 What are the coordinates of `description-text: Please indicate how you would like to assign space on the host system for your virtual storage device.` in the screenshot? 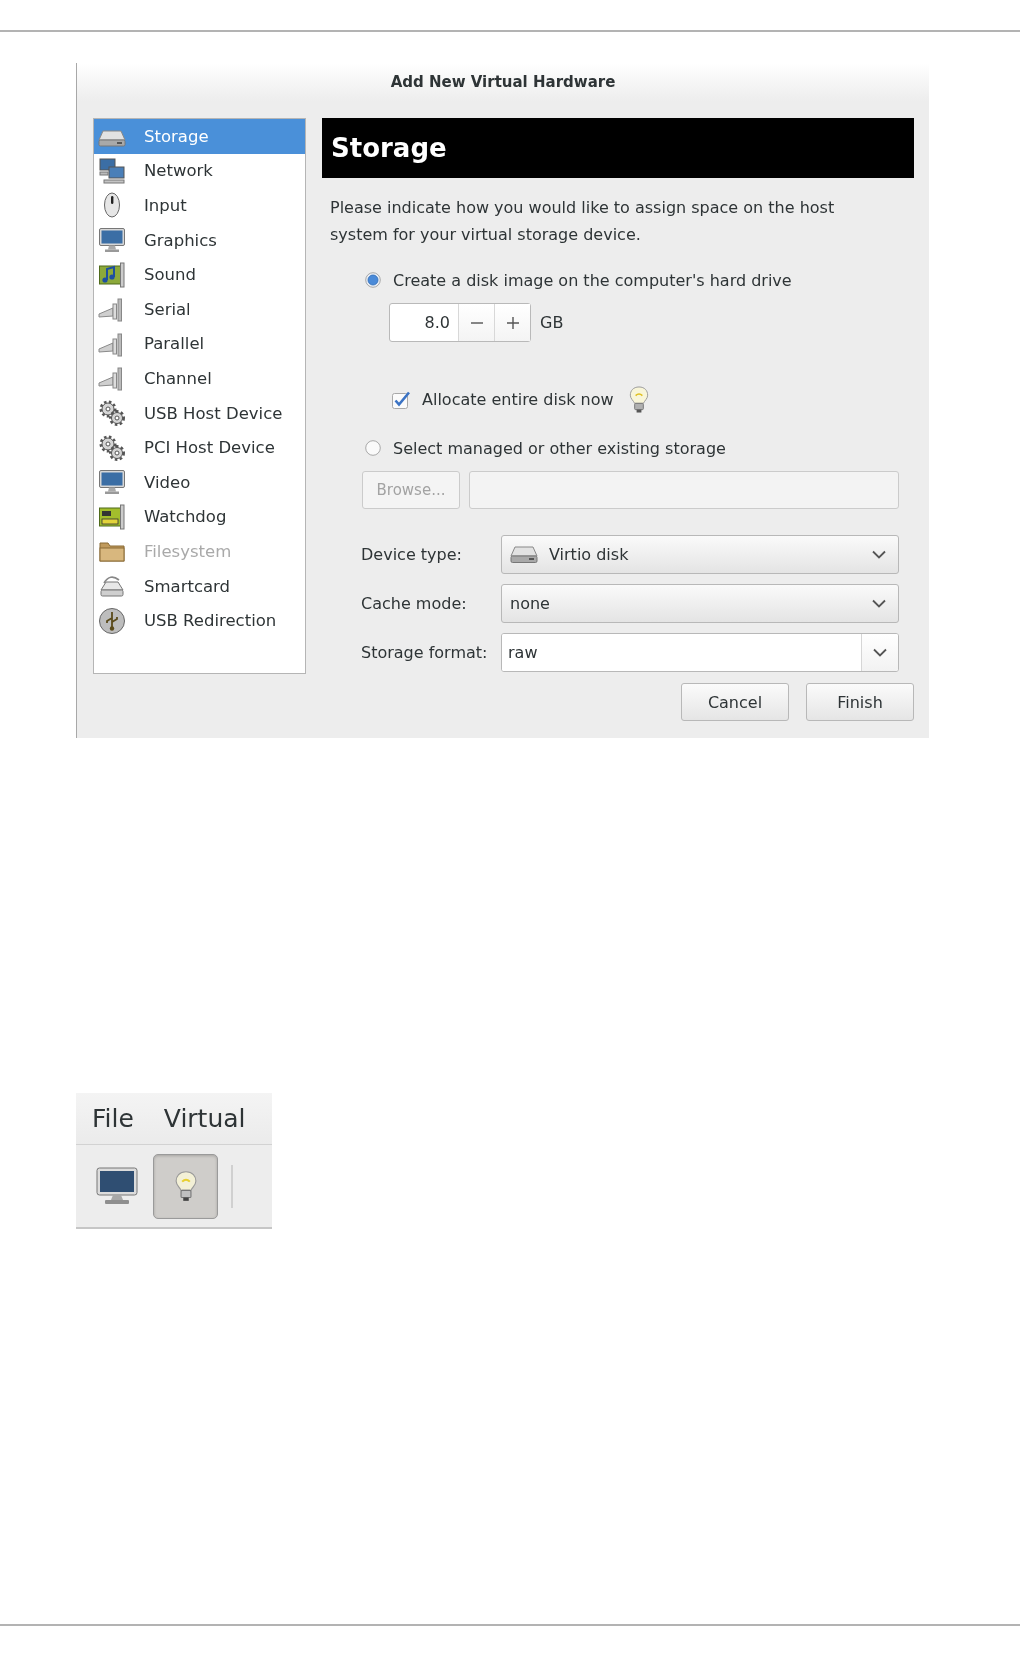 It's located at (583, 221).